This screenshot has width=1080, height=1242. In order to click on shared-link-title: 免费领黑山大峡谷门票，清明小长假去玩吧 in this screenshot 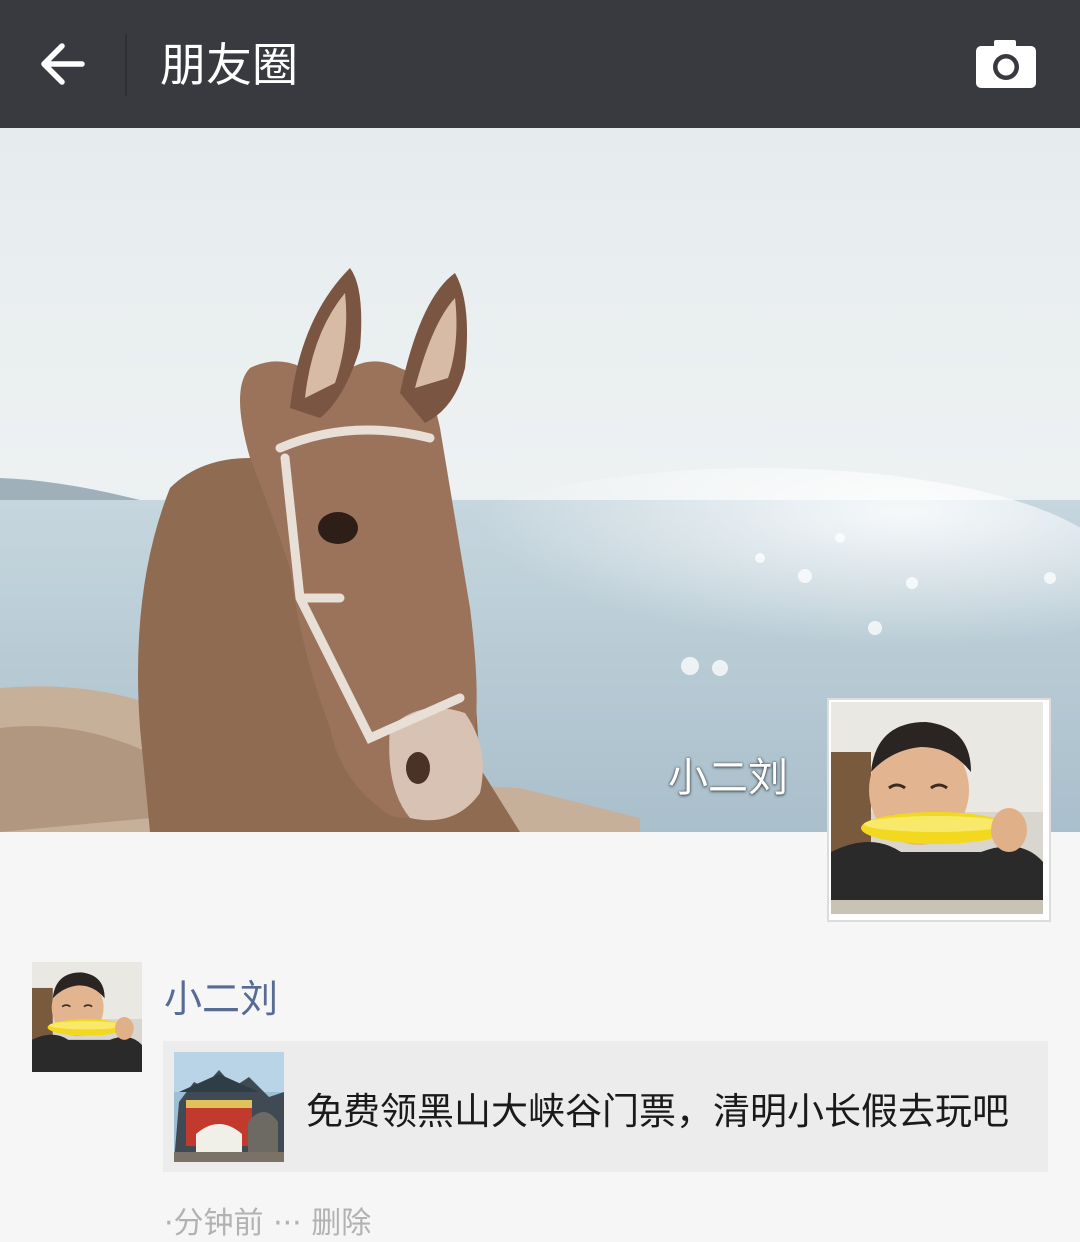, I will do `click(657, 1111)`.